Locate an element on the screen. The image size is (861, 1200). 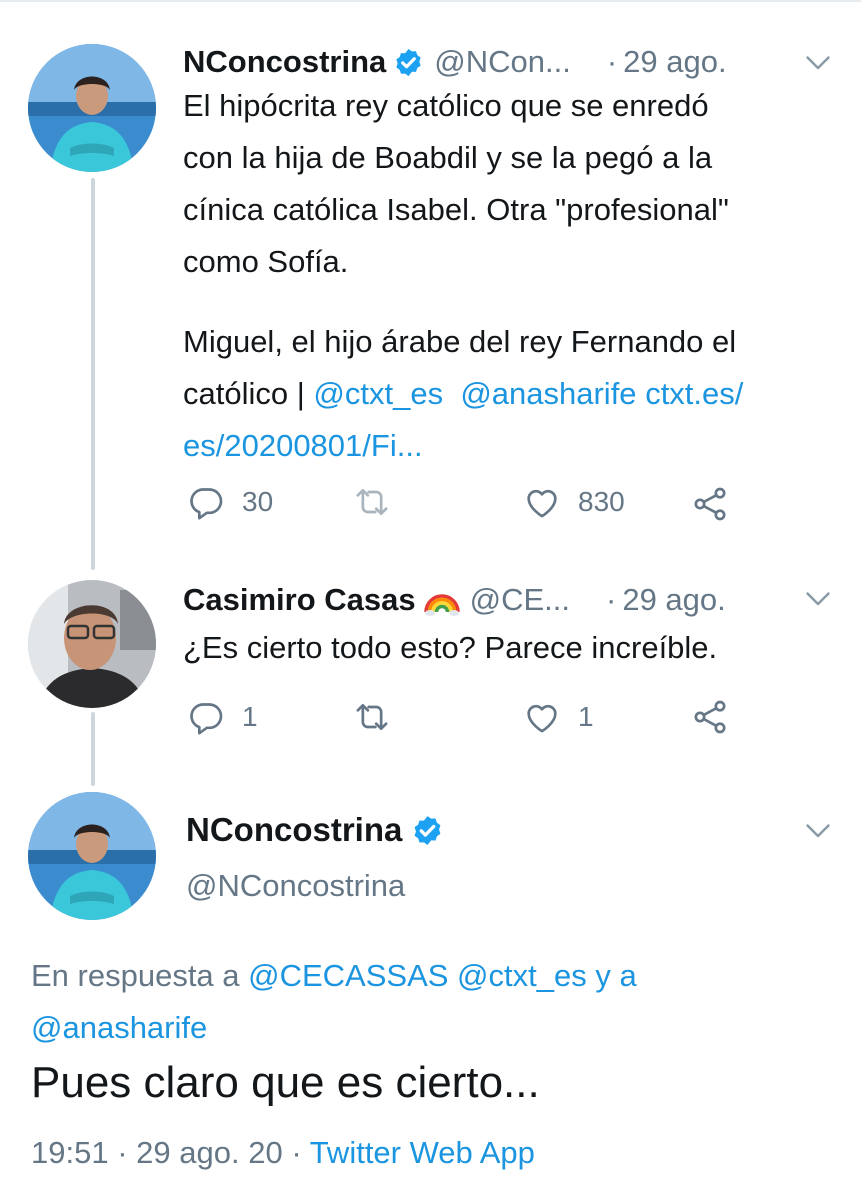
reply-prefix: En respuesta a is located at coordinates (140, 975).